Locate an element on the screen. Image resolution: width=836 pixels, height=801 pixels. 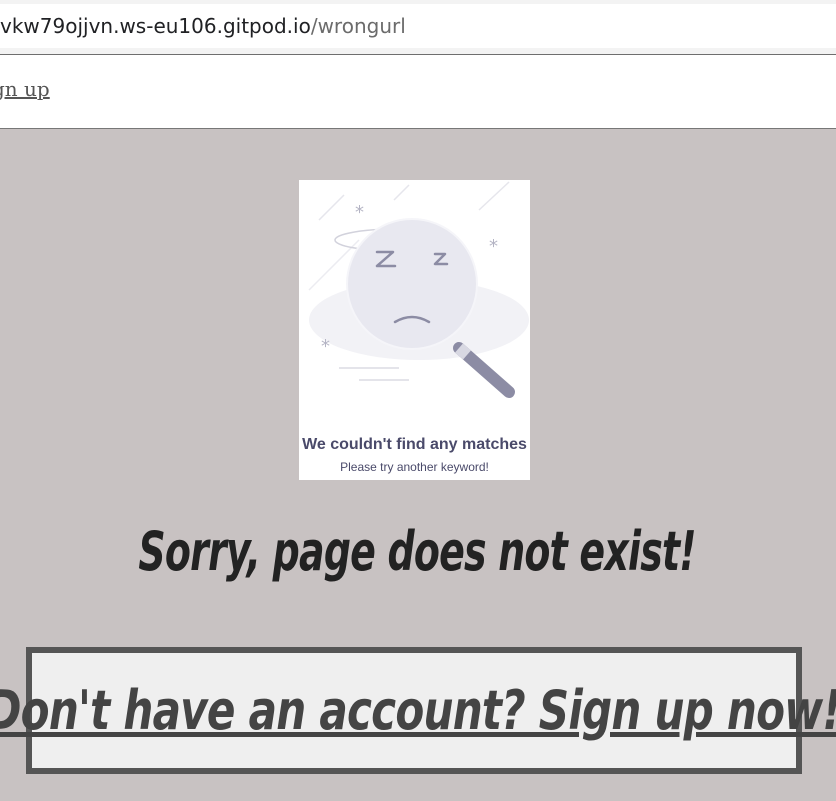
browser-address-bar: vkw79ojjvn.ws-eu106.gitpod.io/wrongurl is located at coordinates (418, 27).